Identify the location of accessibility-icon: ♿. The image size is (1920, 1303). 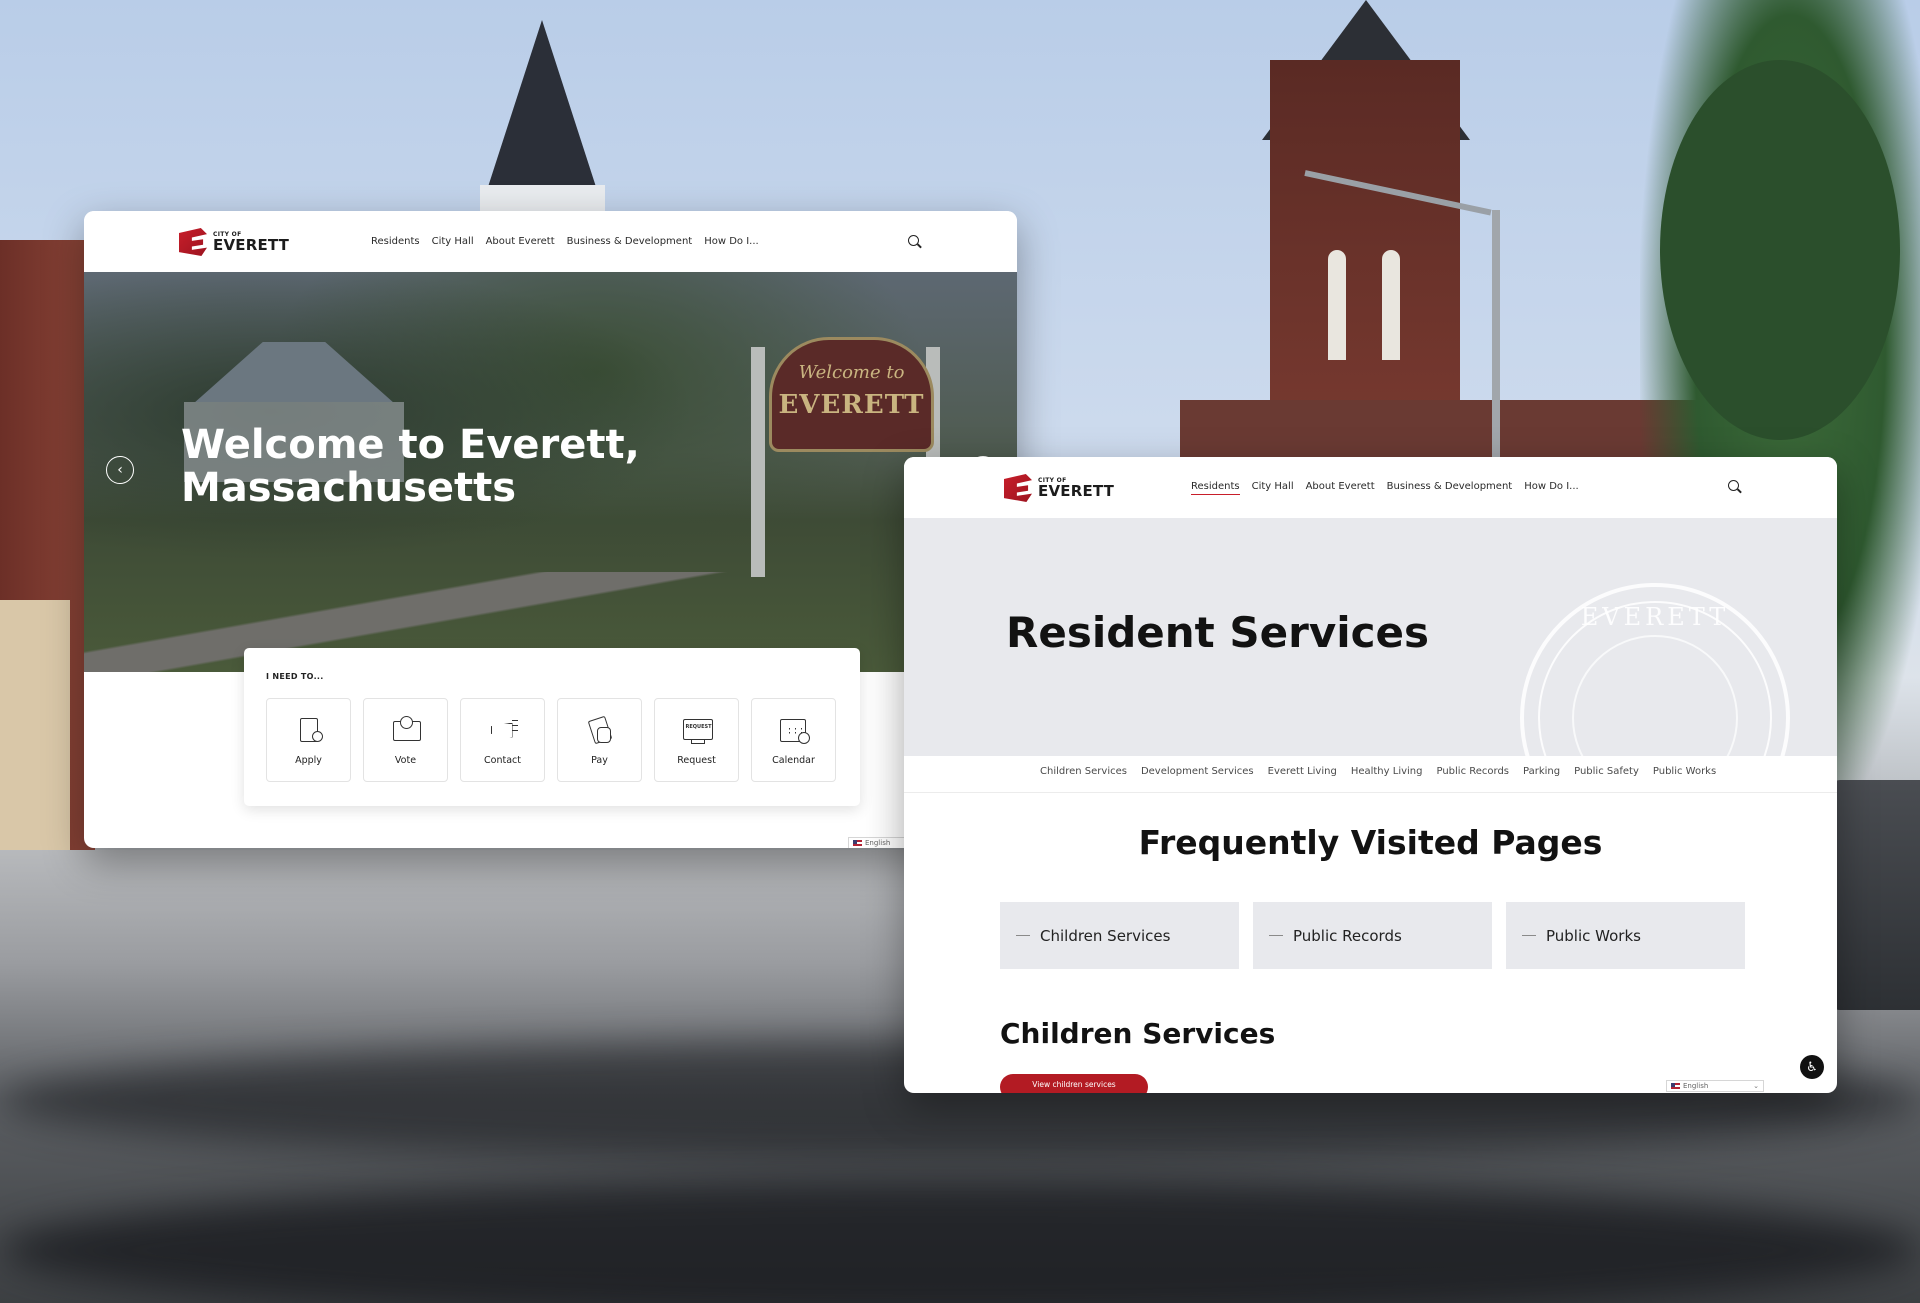
(1812, 1067).